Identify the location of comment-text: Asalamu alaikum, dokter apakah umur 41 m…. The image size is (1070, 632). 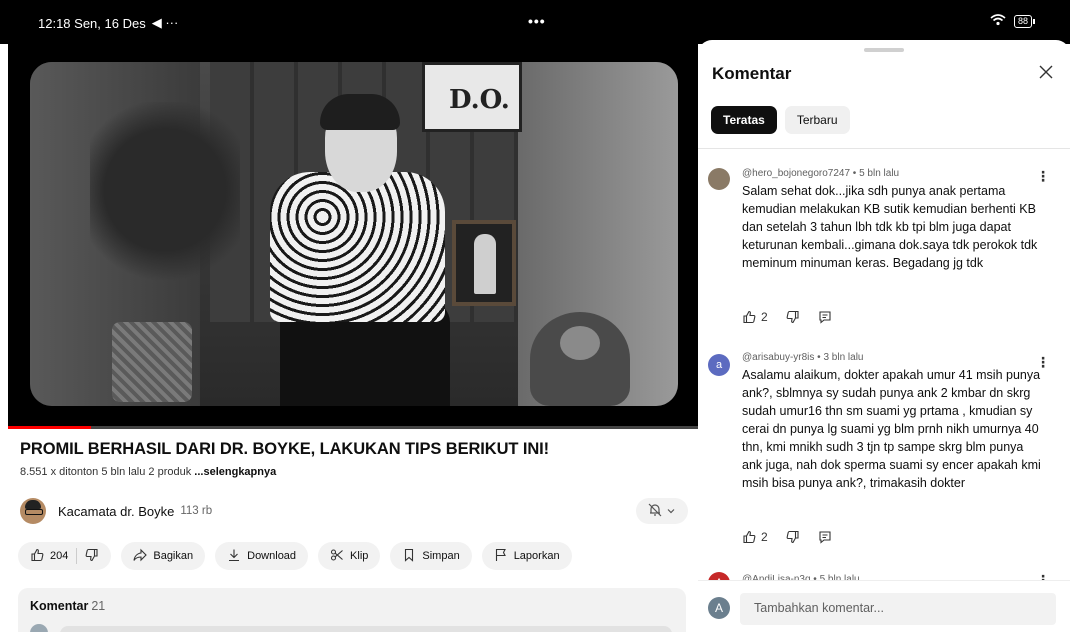
(891, 429).